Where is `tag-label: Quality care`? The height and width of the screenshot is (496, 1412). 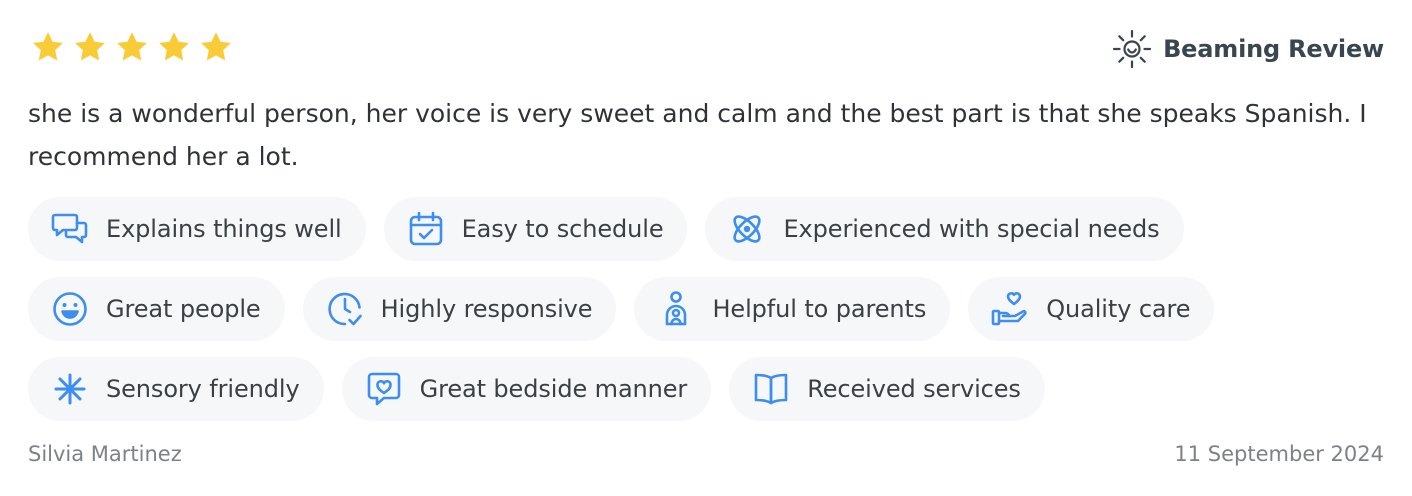
tag-label: Quality care is located at coordinates (1118, 309).